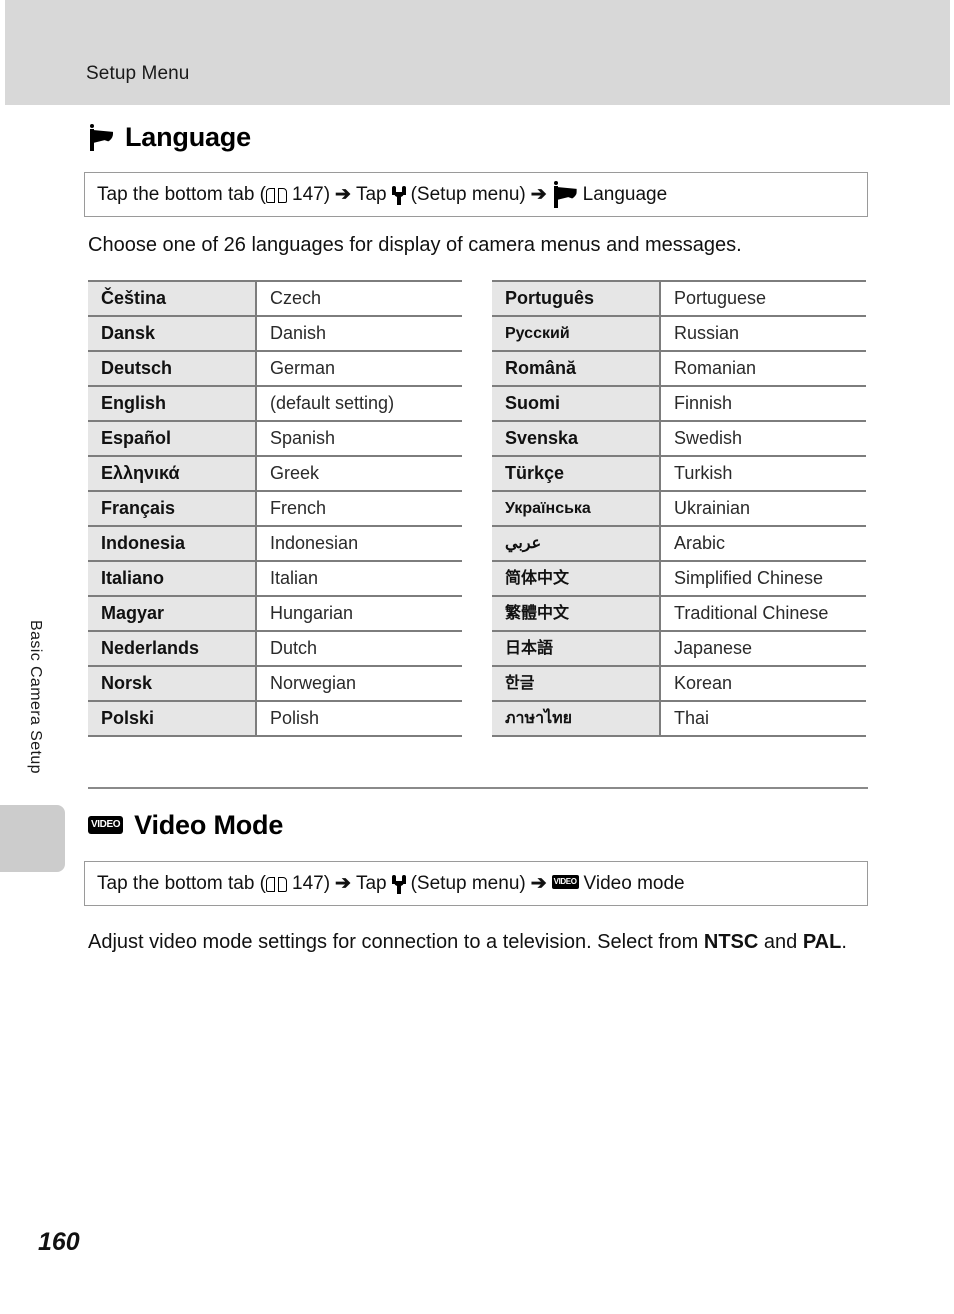 The height and width of the screenshot is (1314, 954). Describe the element at coordinates (576, 368) in the screenshot. I see `language-native-name: Română` at that location.